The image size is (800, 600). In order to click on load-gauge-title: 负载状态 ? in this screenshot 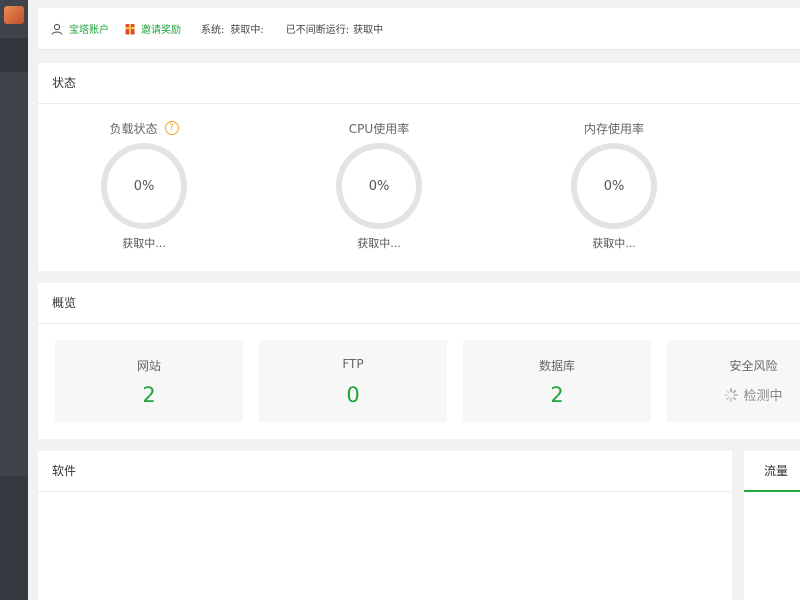, I will do `click(144, 128)`.